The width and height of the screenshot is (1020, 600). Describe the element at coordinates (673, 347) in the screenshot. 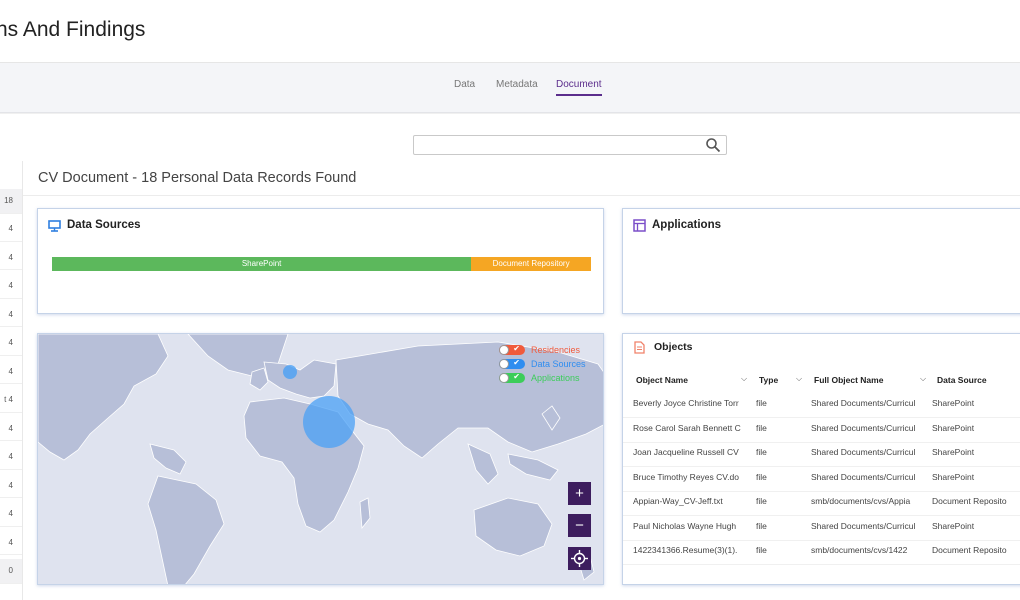

I see `objects-title: Objects` at that location.